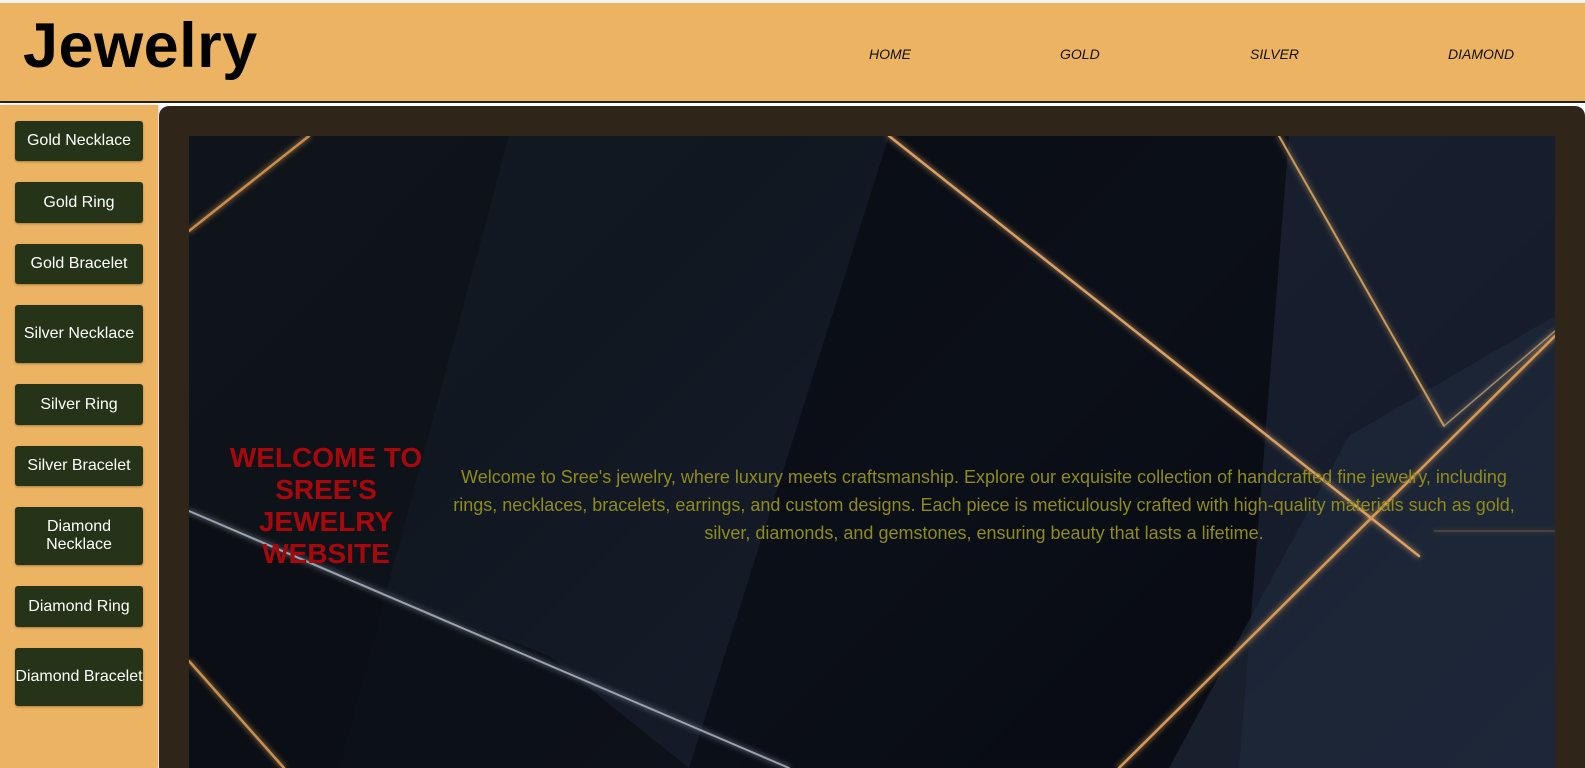 This screenshot has height=768, width=1585. I want to click on site-header: Jewelry HOME GOLD SILVER DIAMOND, so click(792, 53).